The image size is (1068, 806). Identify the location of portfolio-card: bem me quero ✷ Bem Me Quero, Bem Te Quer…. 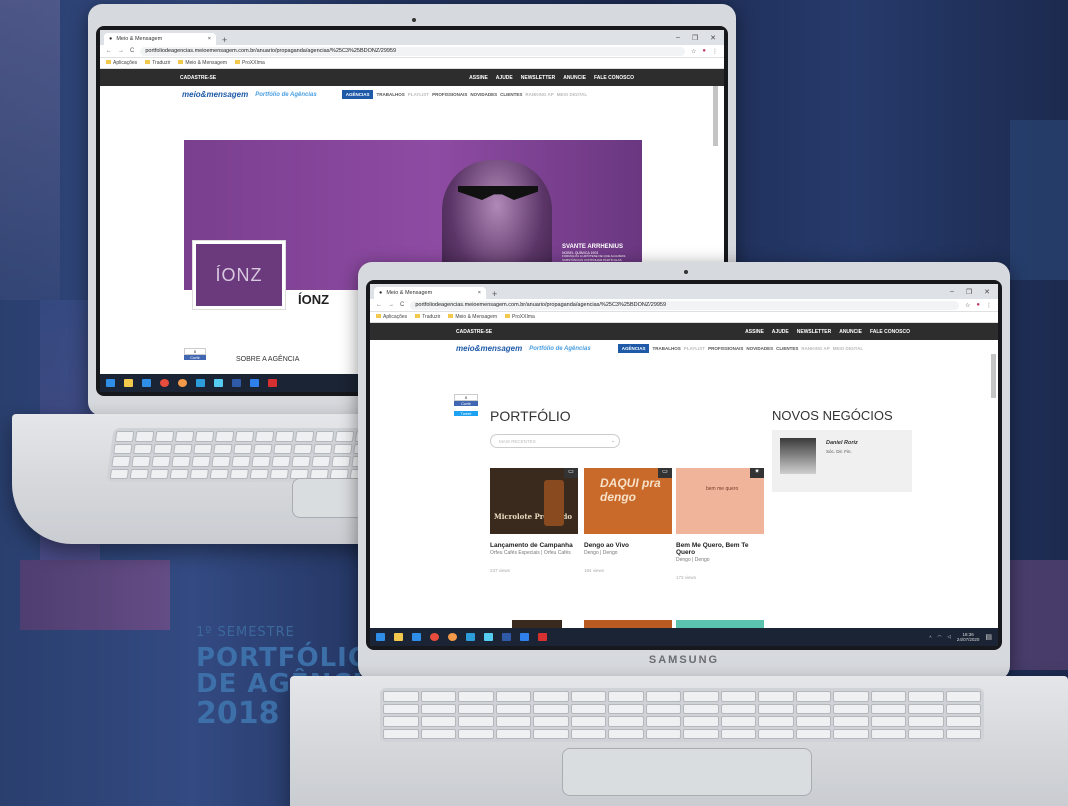
(720, 524).